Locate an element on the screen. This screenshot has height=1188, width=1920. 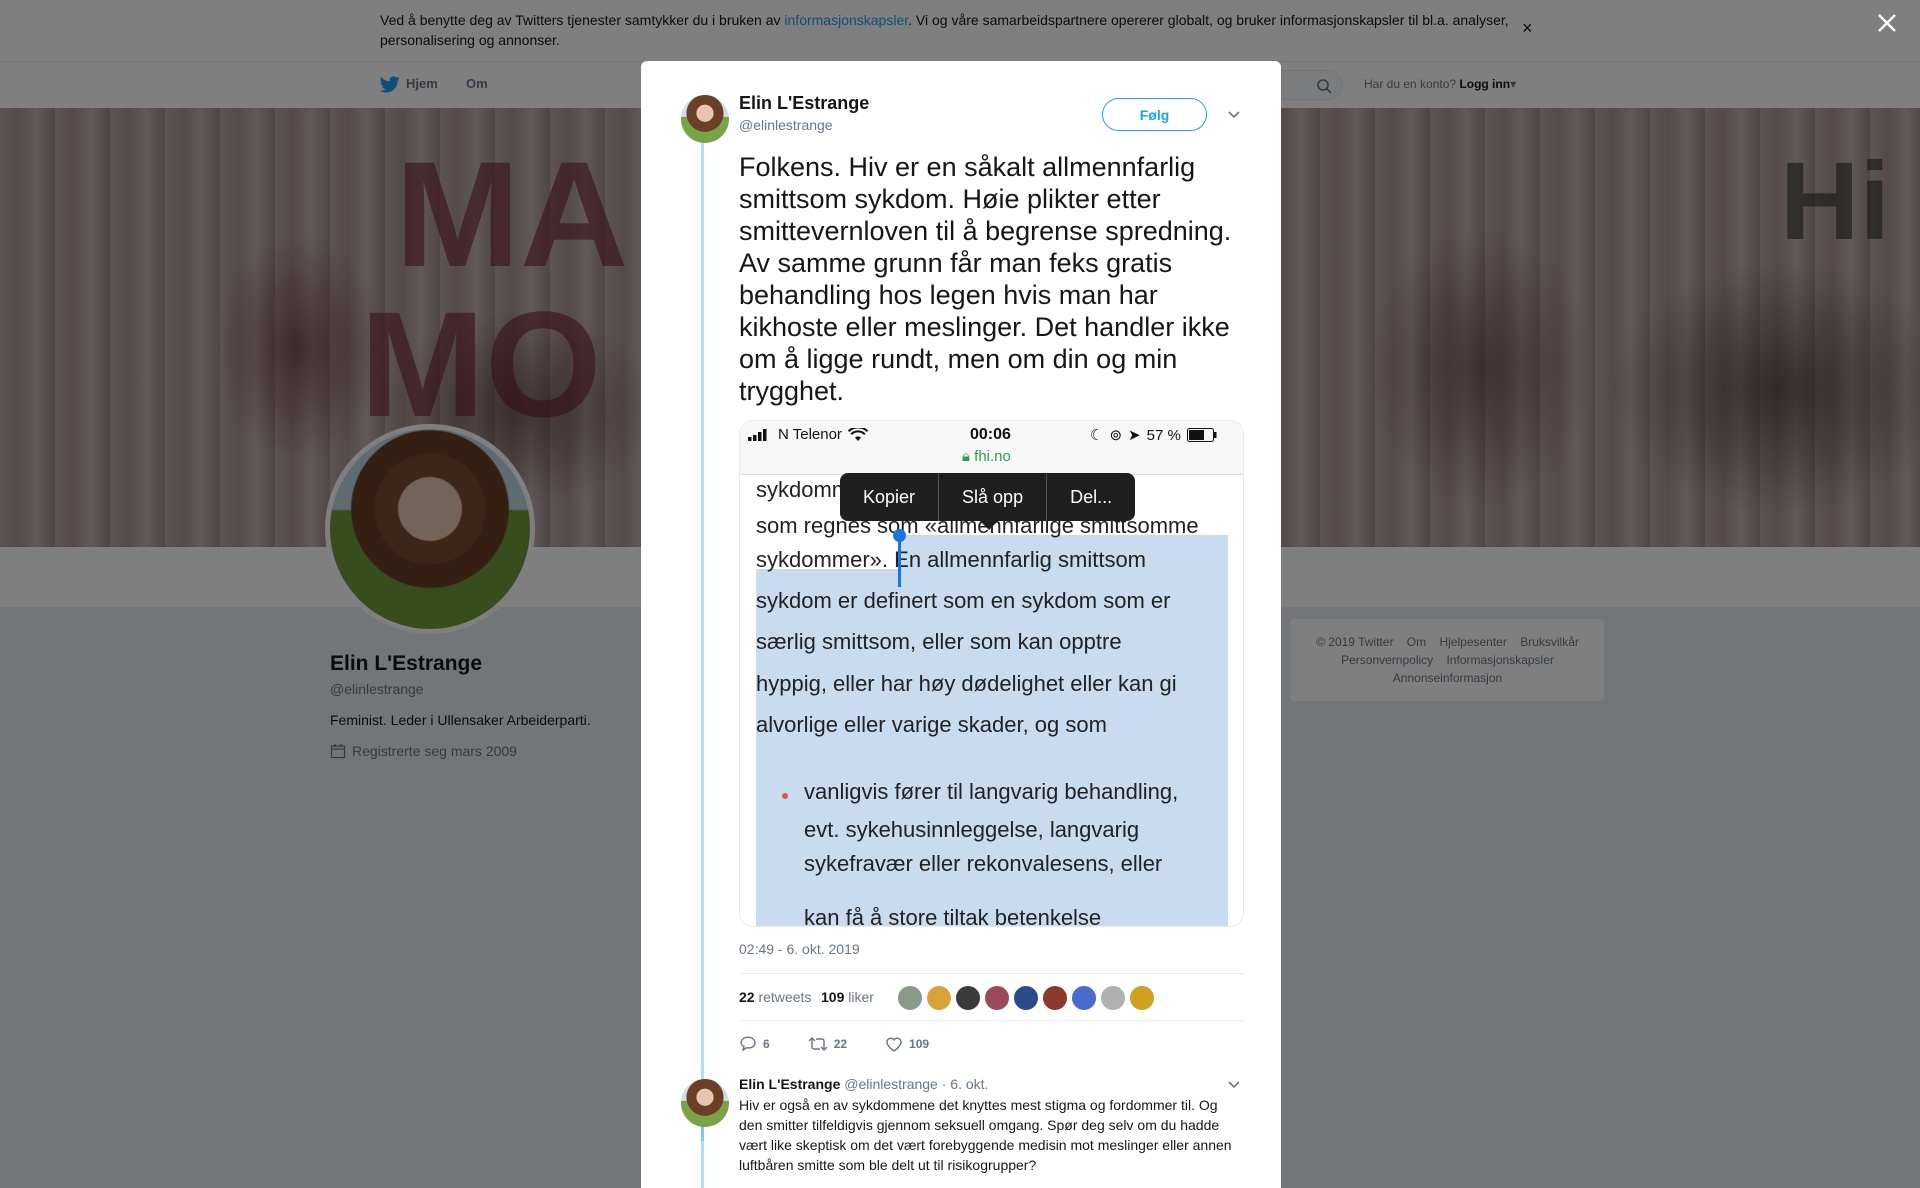
retweet-count: 22 is located at coordinates (747, 997).